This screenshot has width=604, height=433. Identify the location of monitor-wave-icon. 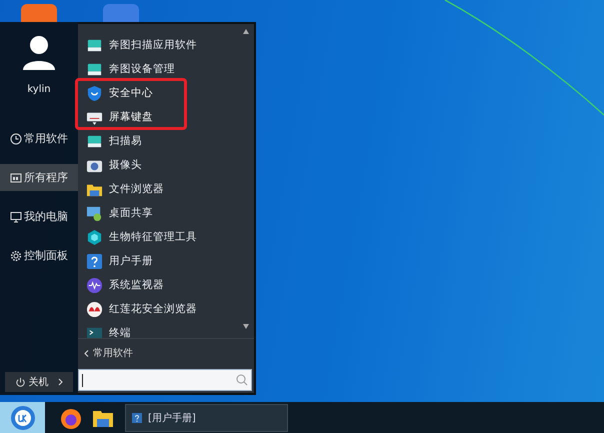
(94, 285).